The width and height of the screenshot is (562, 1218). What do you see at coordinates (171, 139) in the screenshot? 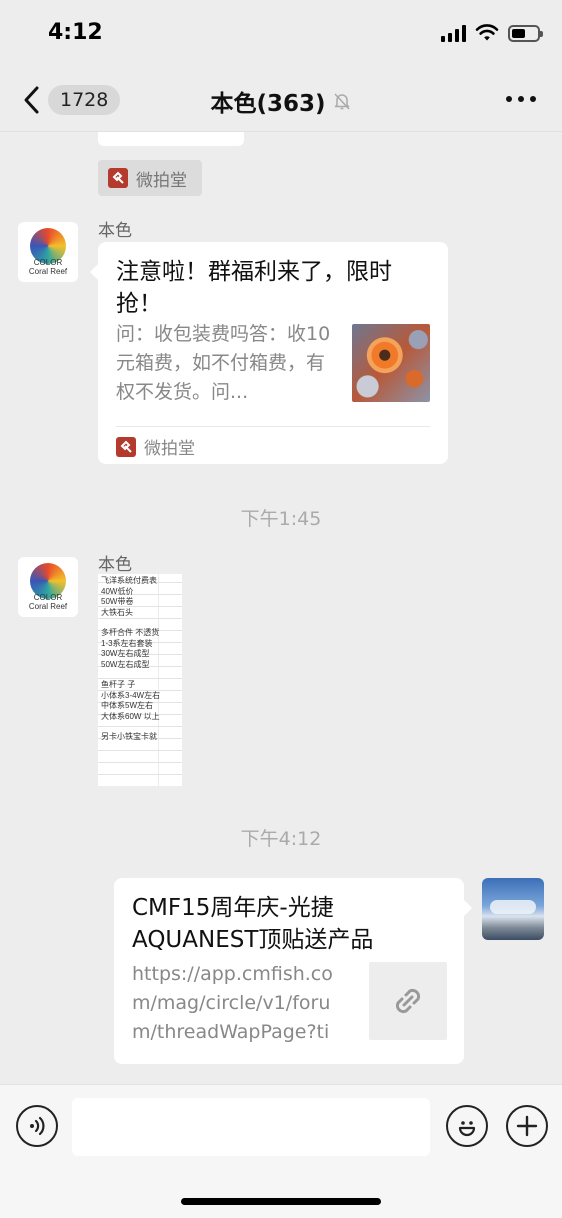
I see `previous-card-bottom` at bounding box center [171, 139].